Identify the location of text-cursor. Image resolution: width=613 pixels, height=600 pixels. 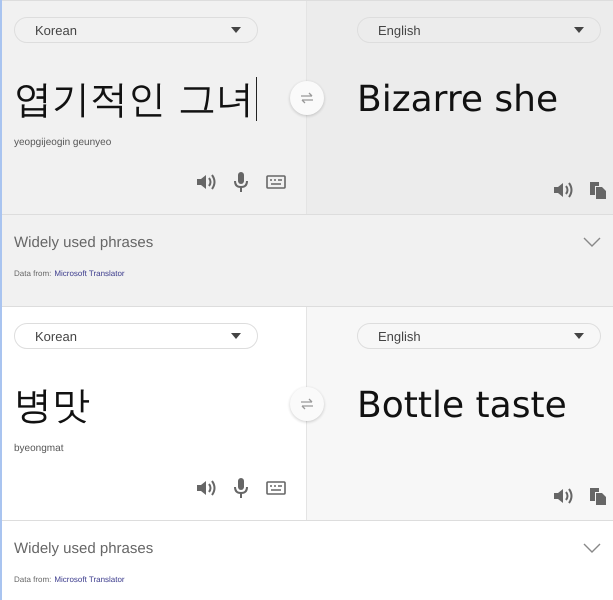
(257, 99).